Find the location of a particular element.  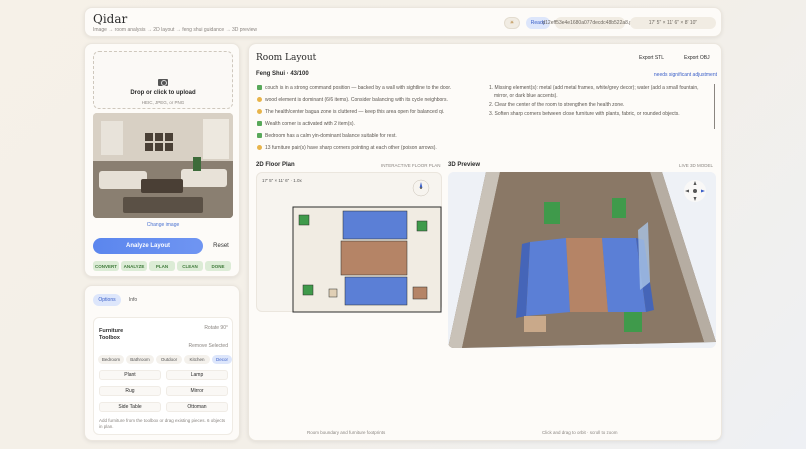

toolbox-item-mirror: Mirror is located at coordinates (197, 391).